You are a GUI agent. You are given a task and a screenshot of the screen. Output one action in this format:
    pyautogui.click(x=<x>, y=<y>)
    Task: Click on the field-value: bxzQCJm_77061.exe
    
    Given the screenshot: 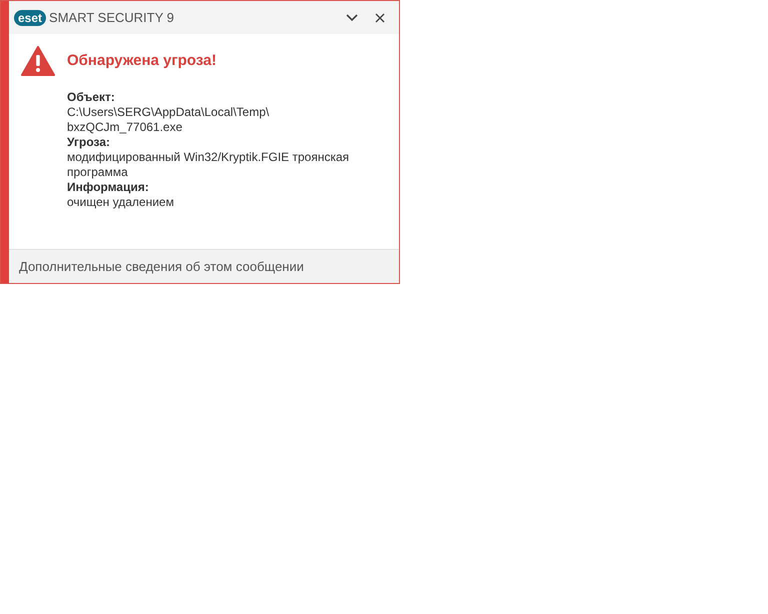 What is the action you would take?
    pyautogui.click(x=124, y=127)
    